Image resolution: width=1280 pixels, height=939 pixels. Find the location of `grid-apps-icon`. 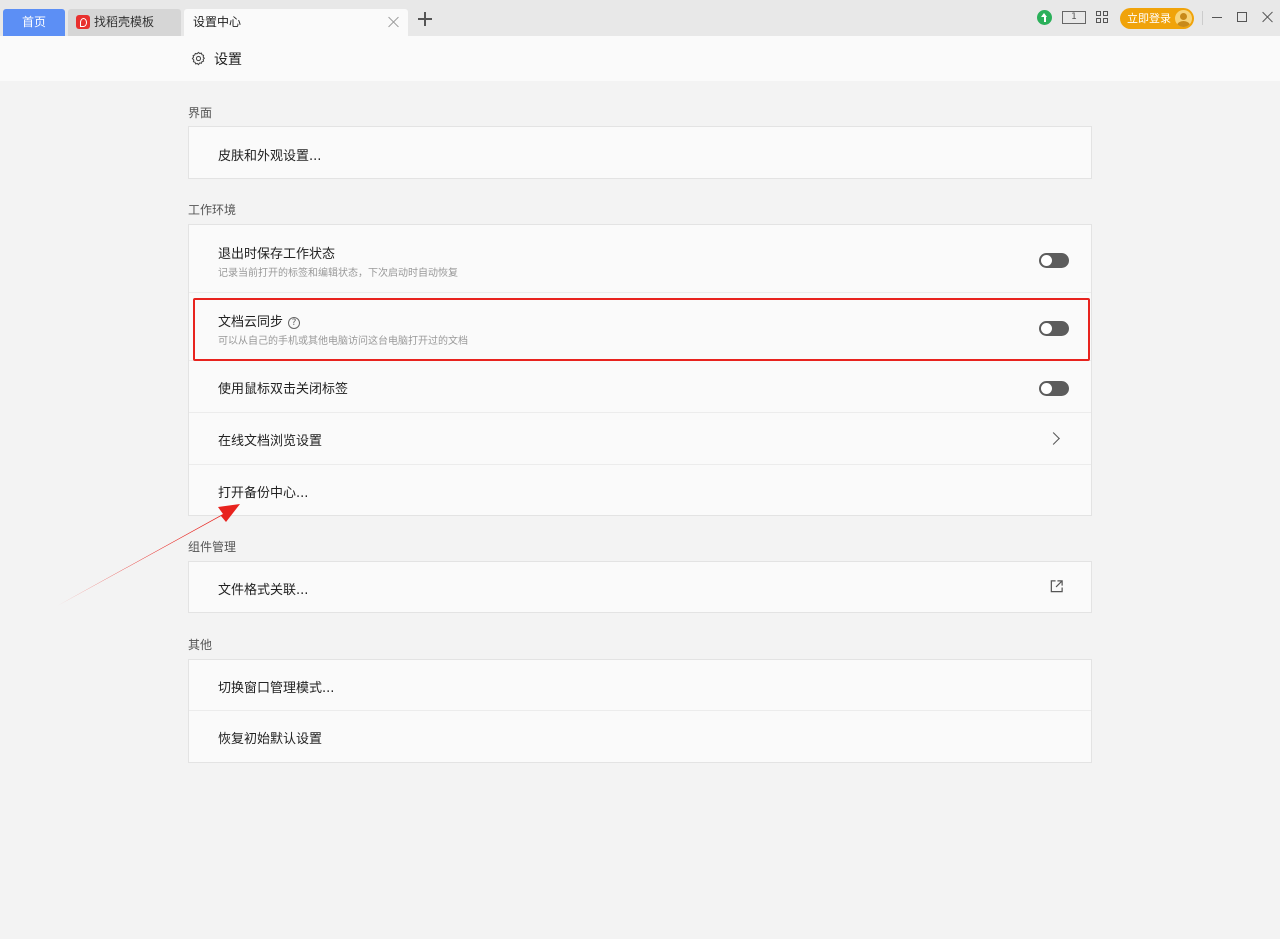

grid-apps-icon is located at coordinates (1102, 17).